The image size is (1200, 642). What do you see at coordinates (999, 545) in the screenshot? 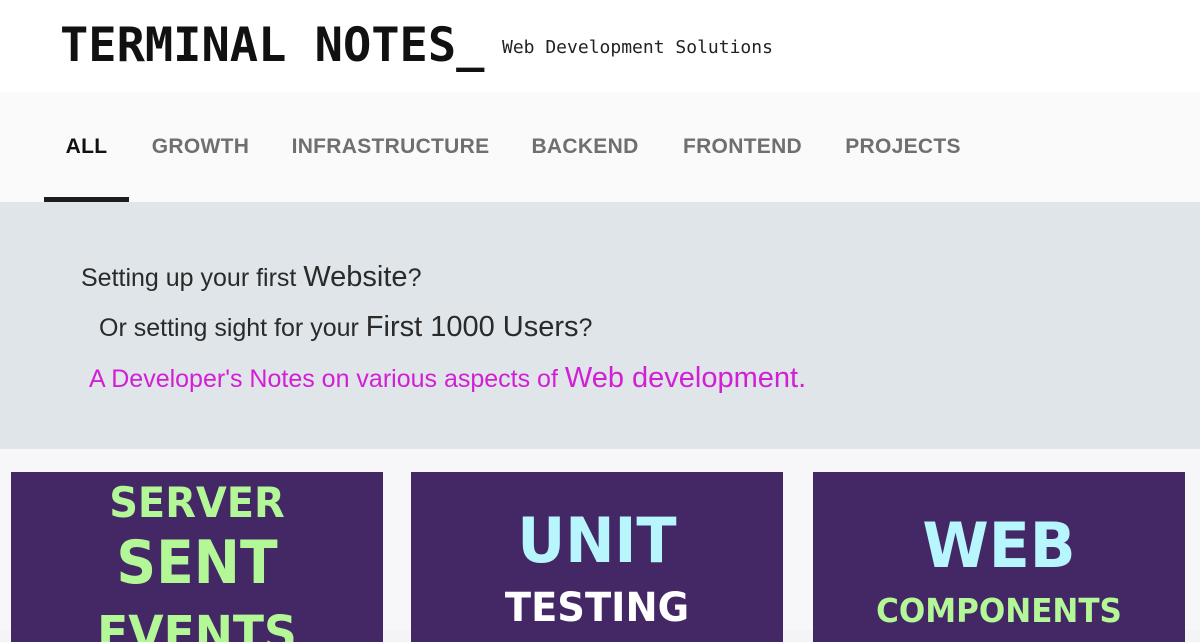
I see `card-title-word: WEB` at bounding box center [999, 545].